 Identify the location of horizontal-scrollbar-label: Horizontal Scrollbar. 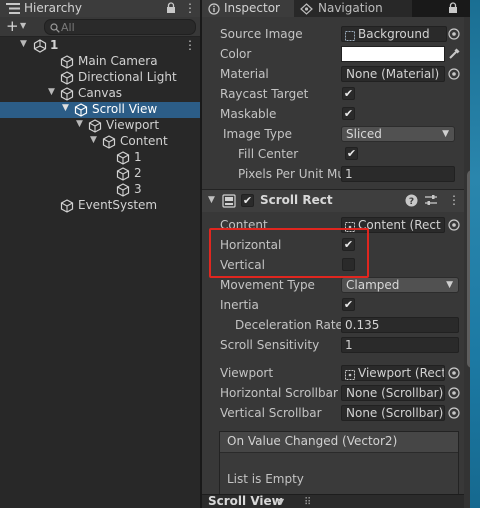
(279, 393).